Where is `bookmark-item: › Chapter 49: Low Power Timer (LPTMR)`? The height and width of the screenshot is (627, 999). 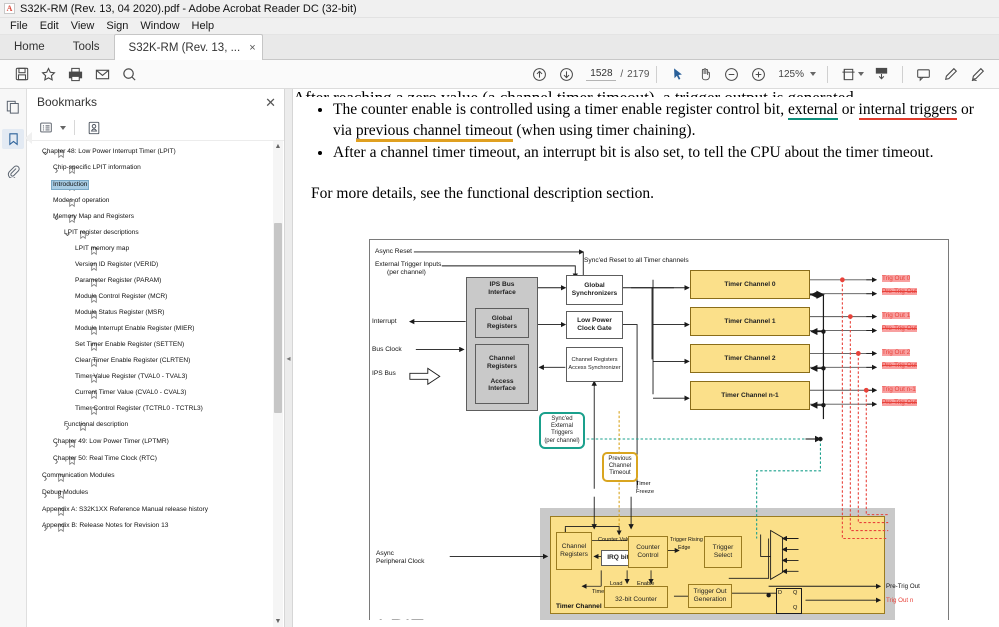 bookmark-item: › Chapter 49: Low Power Timer (LPTMR) is located at coordinates (150, 444).